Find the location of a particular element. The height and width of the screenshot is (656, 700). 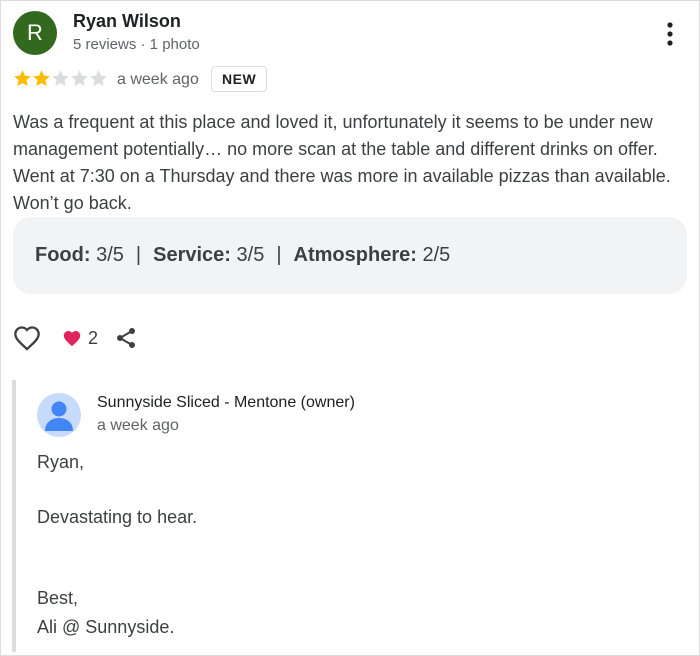

reviewer-avatar: R is located at coordinates (35, 33).